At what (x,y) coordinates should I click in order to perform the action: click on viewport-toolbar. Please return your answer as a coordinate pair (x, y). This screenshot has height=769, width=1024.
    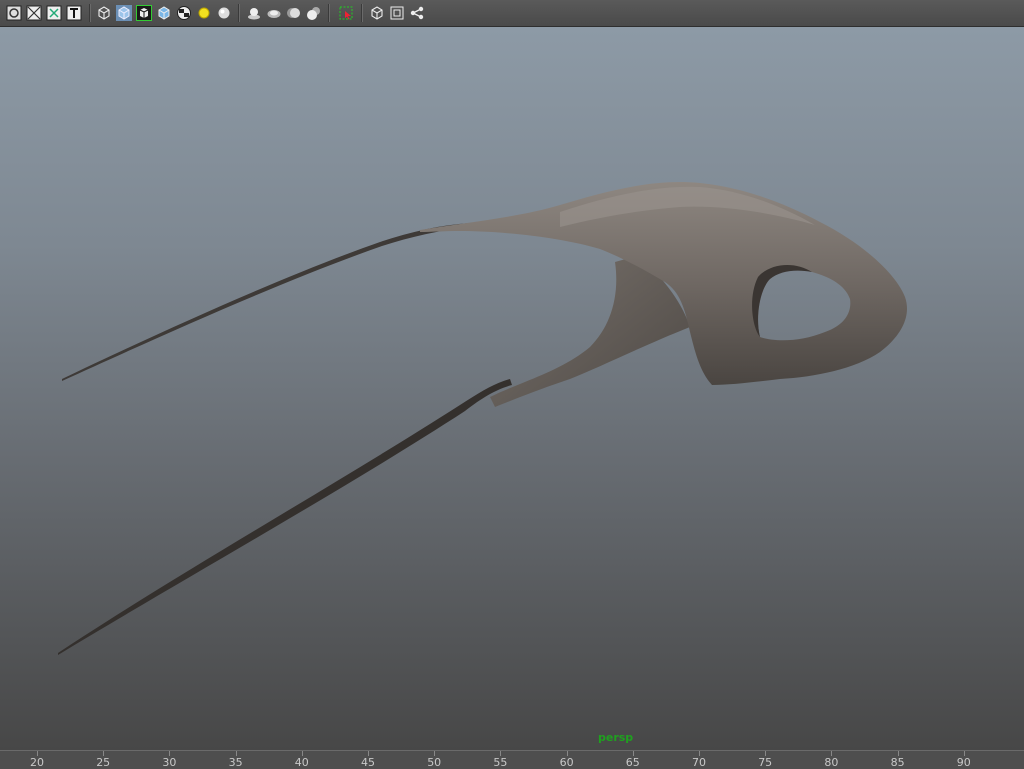
    Looking at the image, I should click on (512, 13).